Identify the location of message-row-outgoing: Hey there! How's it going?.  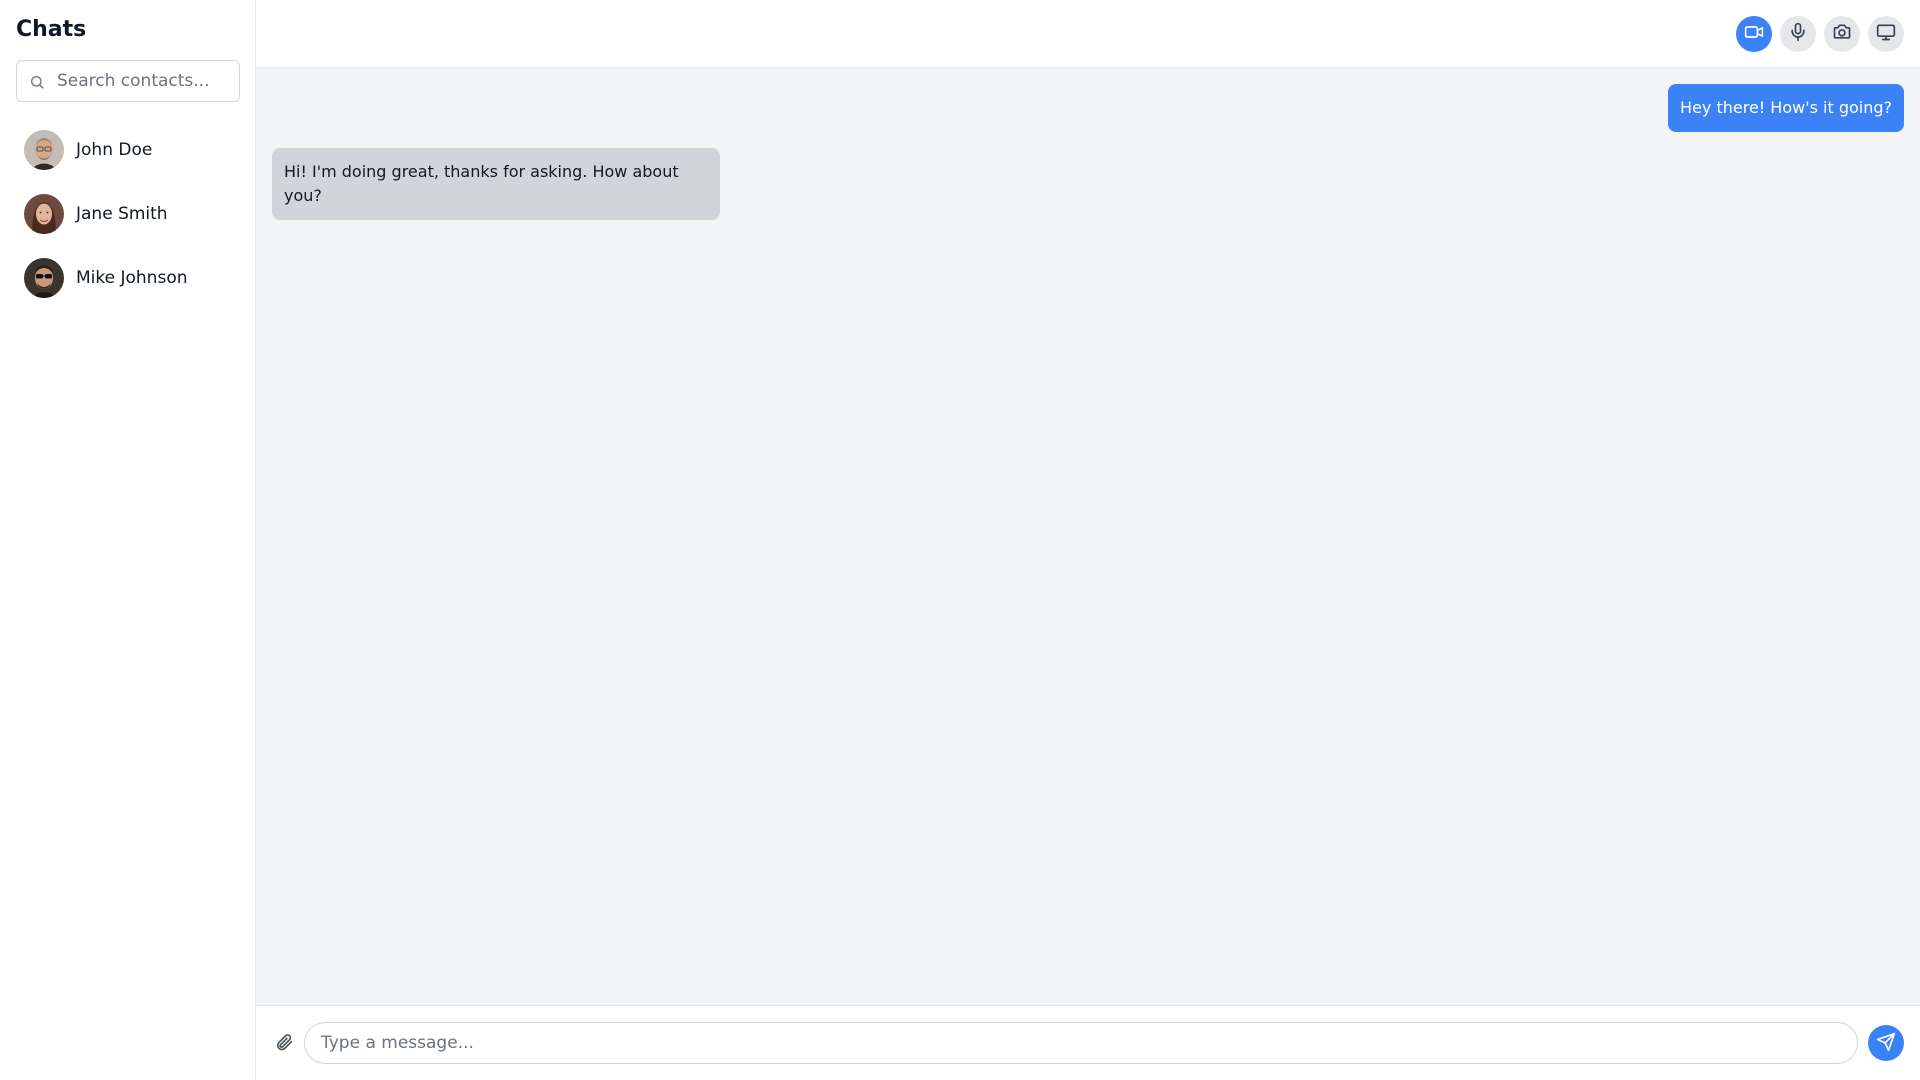
(1088, 108).